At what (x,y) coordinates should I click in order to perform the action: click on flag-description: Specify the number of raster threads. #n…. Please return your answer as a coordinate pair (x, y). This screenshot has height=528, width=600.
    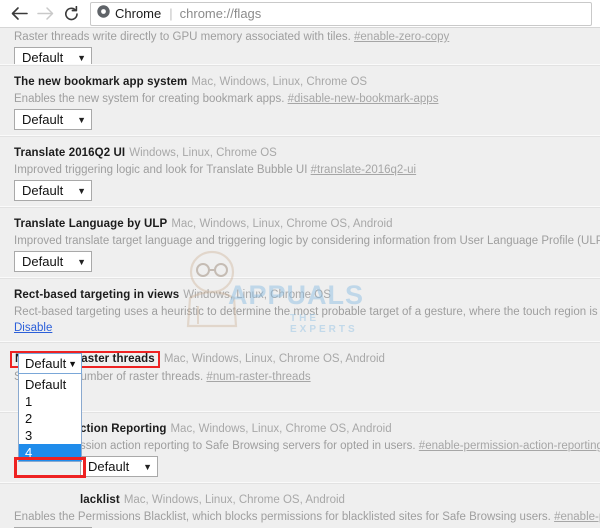
    Looking at the image, I should click on (300, 377).